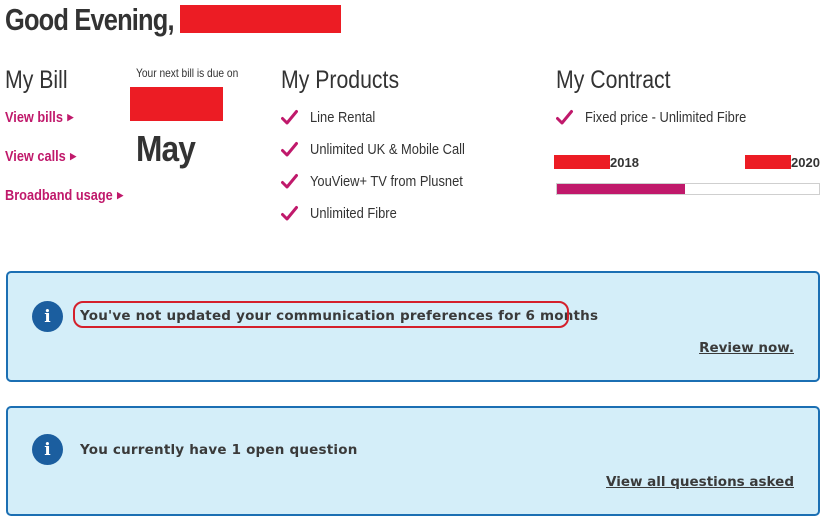  I want to click on review-now-link: Review now., so click(746, 348).